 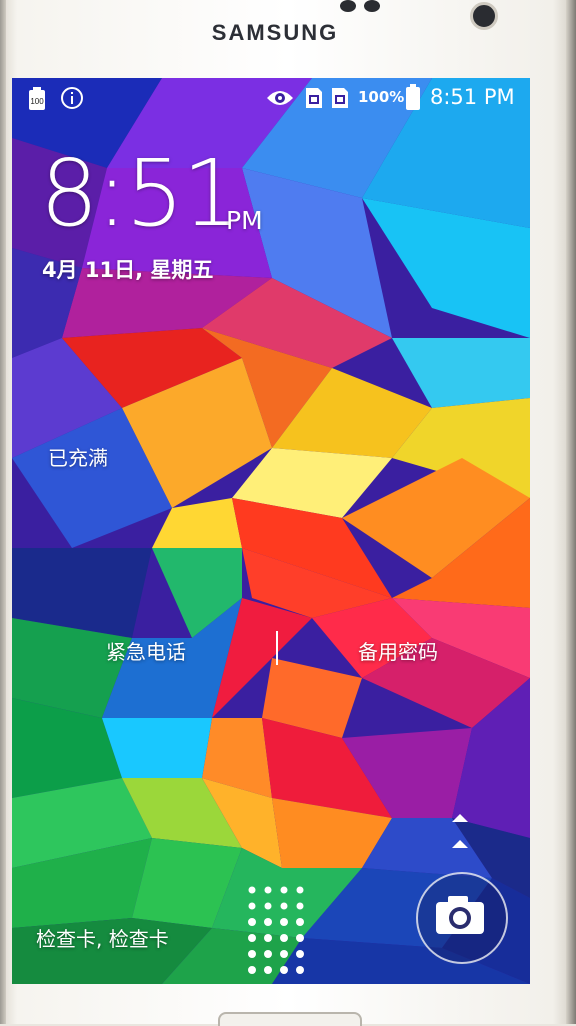 I want to click on chevron-up-icon, so click(x=460, y=832).